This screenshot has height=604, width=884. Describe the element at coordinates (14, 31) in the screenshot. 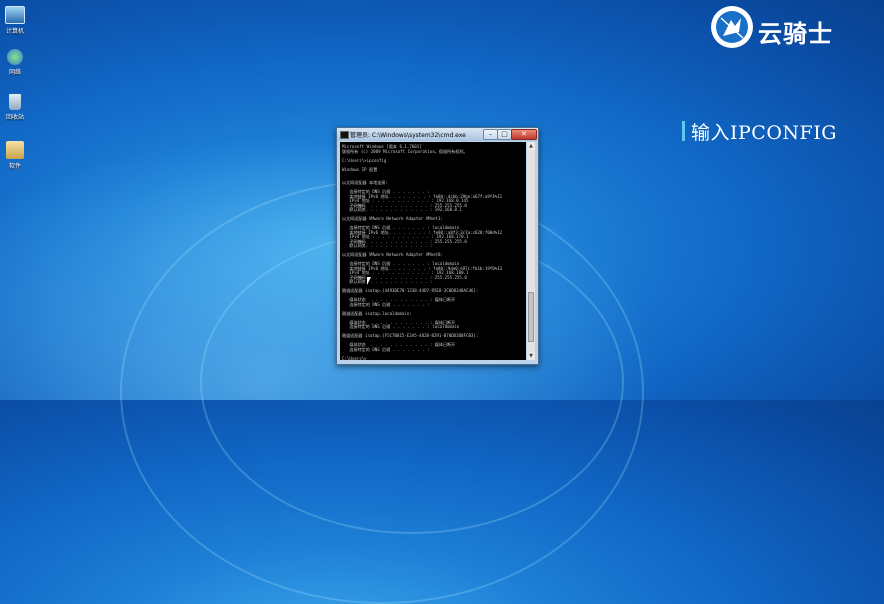

I see `desktop-icon-label: 计算机` at that location.